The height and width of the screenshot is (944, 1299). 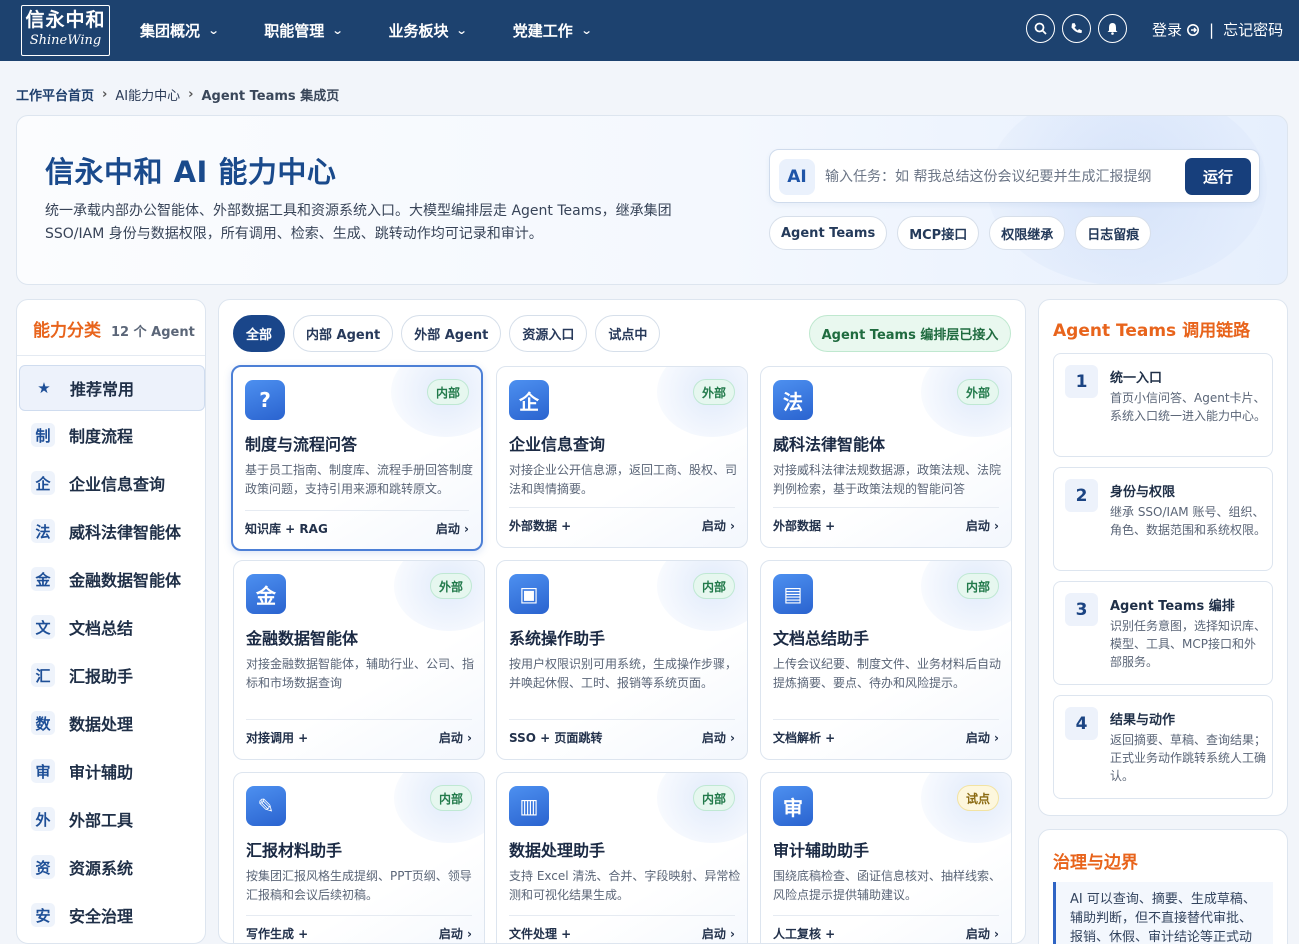 What do you see at coordinates (102, 389) in the screenshot?
I see `sidebar-item-label: 推荐常用` at bounding box center [102, 389].